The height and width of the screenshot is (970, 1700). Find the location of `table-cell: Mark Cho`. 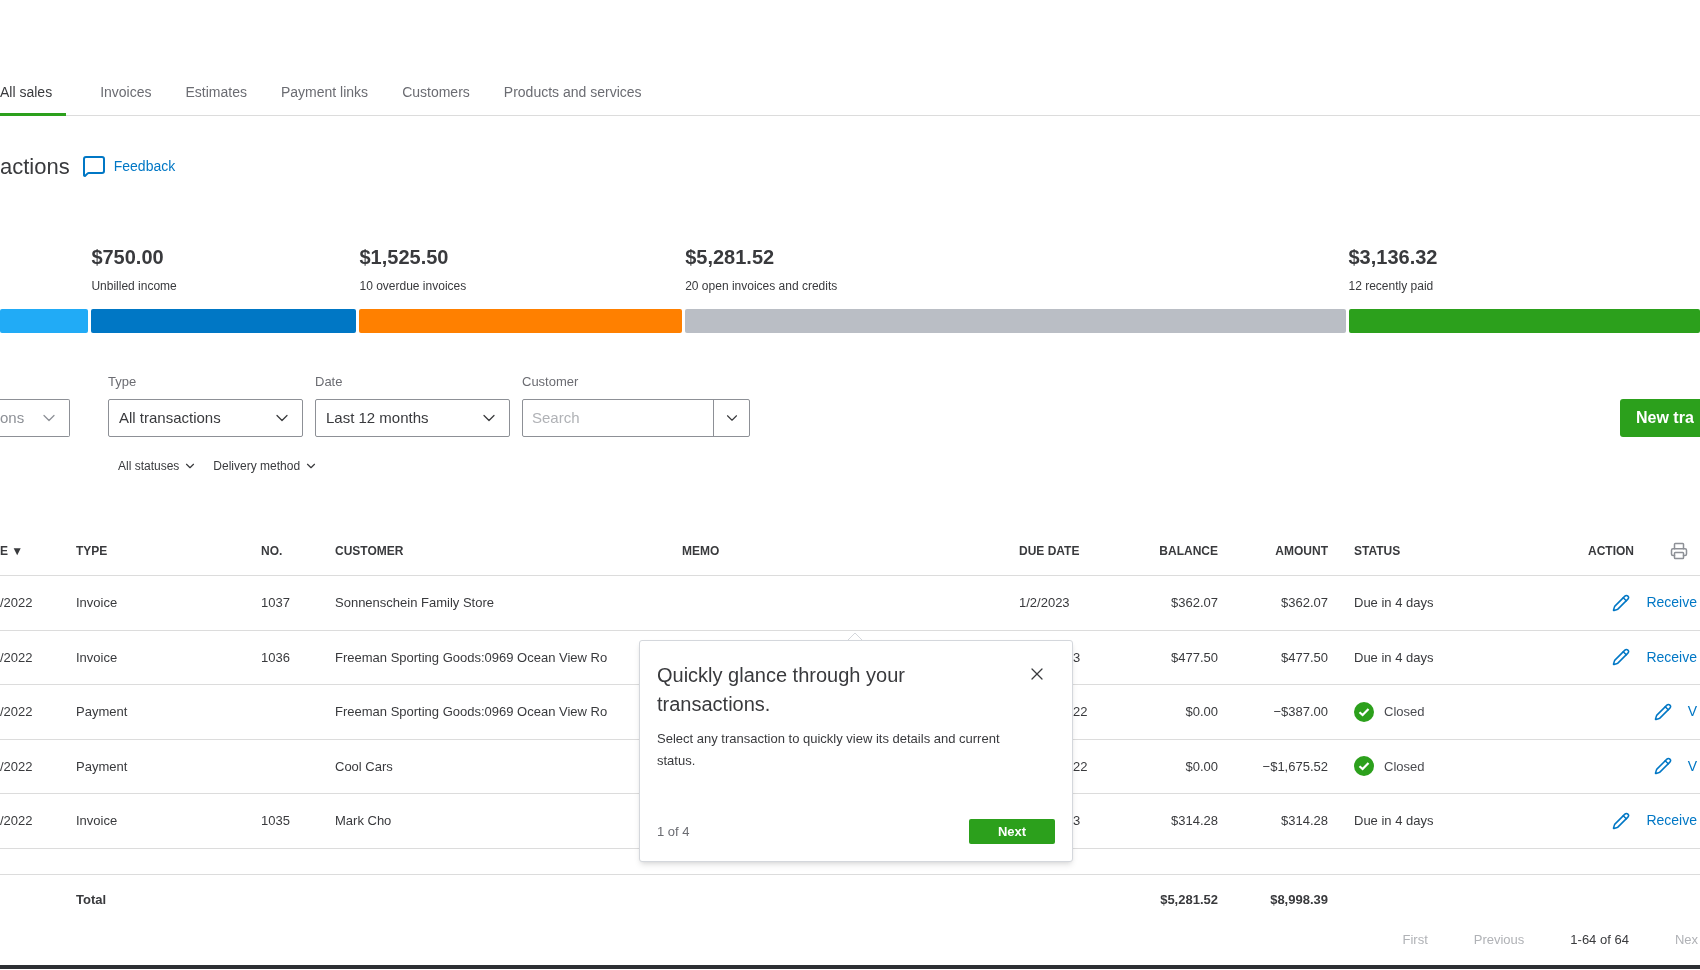

table-cell: Mark Cho is located at coordinates (363, 820).